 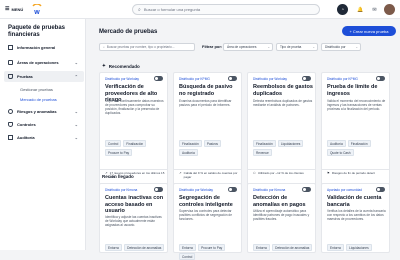 I want to click on section-title-new-arrivals: Recién llegado, so click(x=118, y=176).